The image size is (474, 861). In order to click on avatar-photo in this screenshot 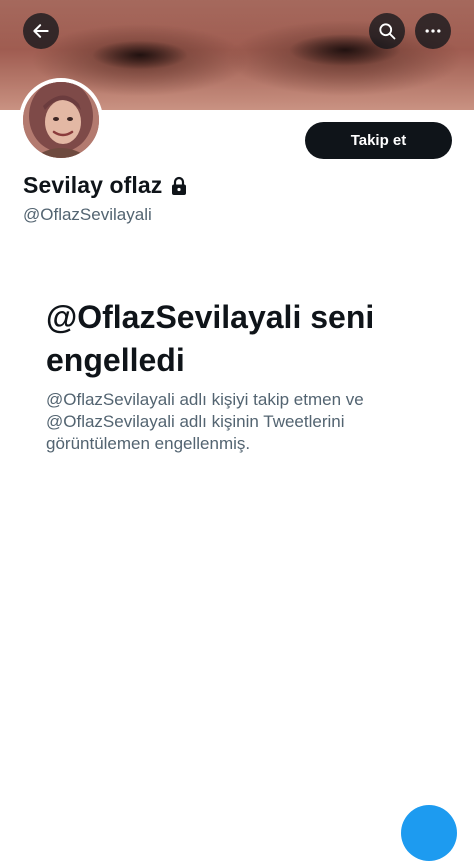, I will do `click(61, 120)`.